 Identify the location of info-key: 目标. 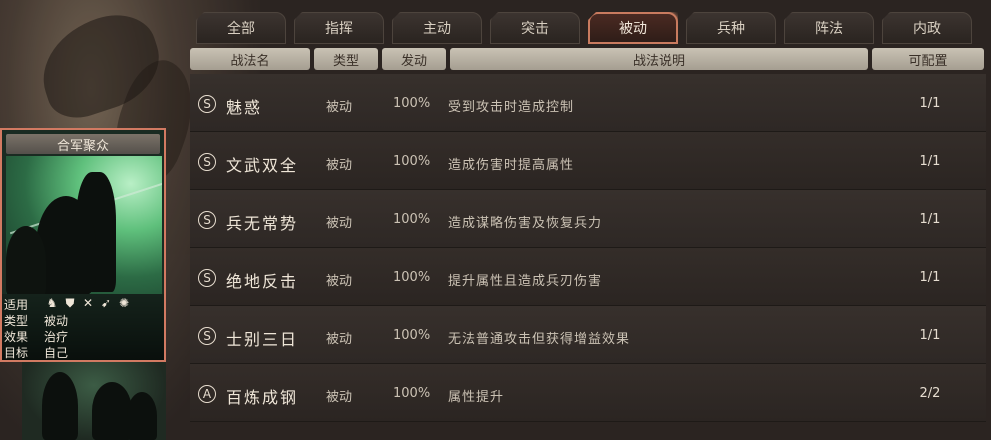
(16, 353).